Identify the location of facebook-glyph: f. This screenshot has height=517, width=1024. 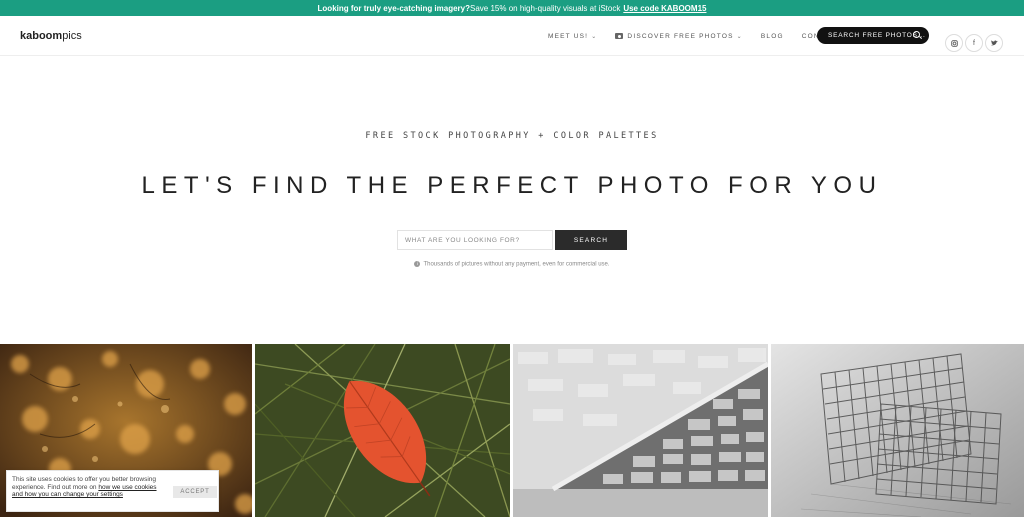
(974, 43).